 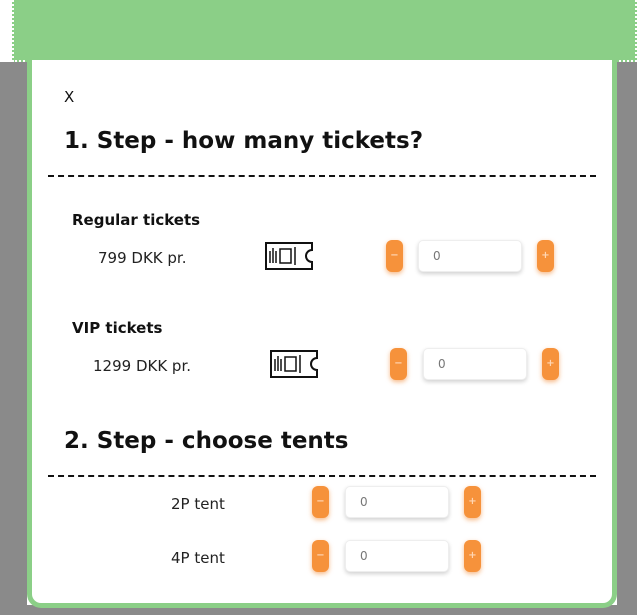 I want to click on tent-4p-plus-button: +, so click(x=472, y=556).